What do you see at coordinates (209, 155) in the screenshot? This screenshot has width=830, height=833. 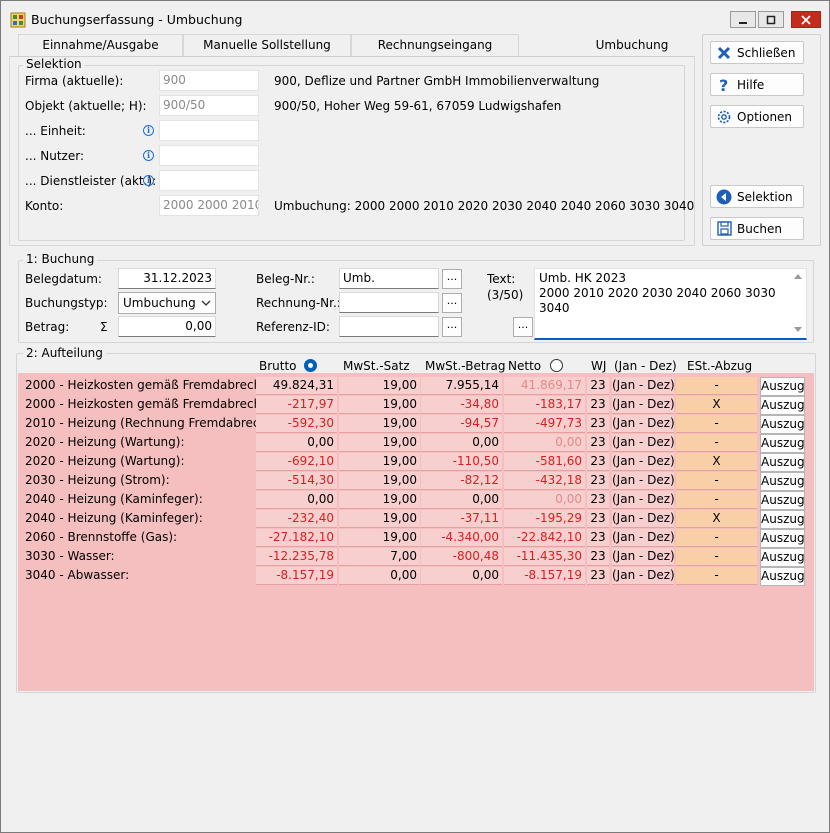 I see `nutzer-field` at bounding box center [209, 155].